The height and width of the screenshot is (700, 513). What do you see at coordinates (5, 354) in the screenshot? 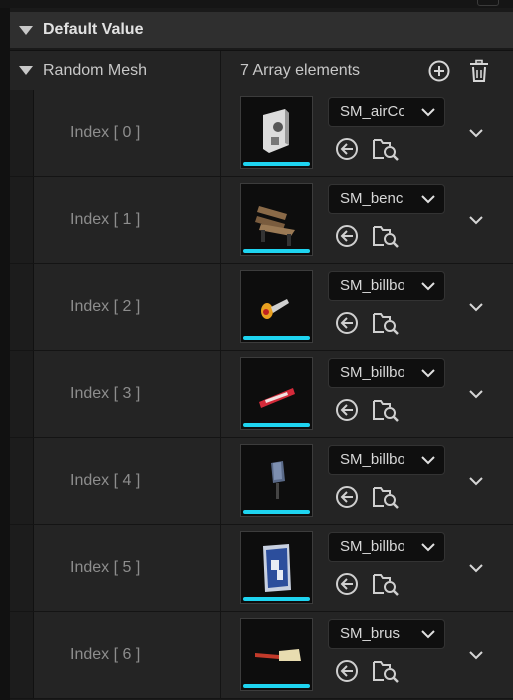
I see `left-gutter` at bounding box center [5, 354].